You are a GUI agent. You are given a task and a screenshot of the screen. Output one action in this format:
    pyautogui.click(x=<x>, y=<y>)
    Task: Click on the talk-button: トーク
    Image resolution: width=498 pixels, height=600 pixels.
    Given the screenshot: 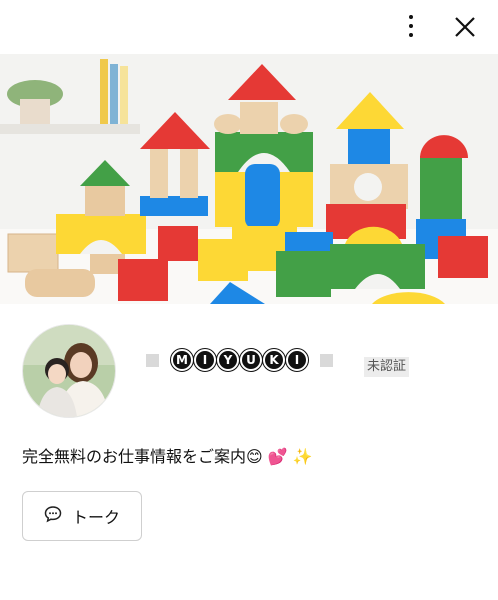 What is the action you would take?
    pyautogui.click(x=82, y=516)
    